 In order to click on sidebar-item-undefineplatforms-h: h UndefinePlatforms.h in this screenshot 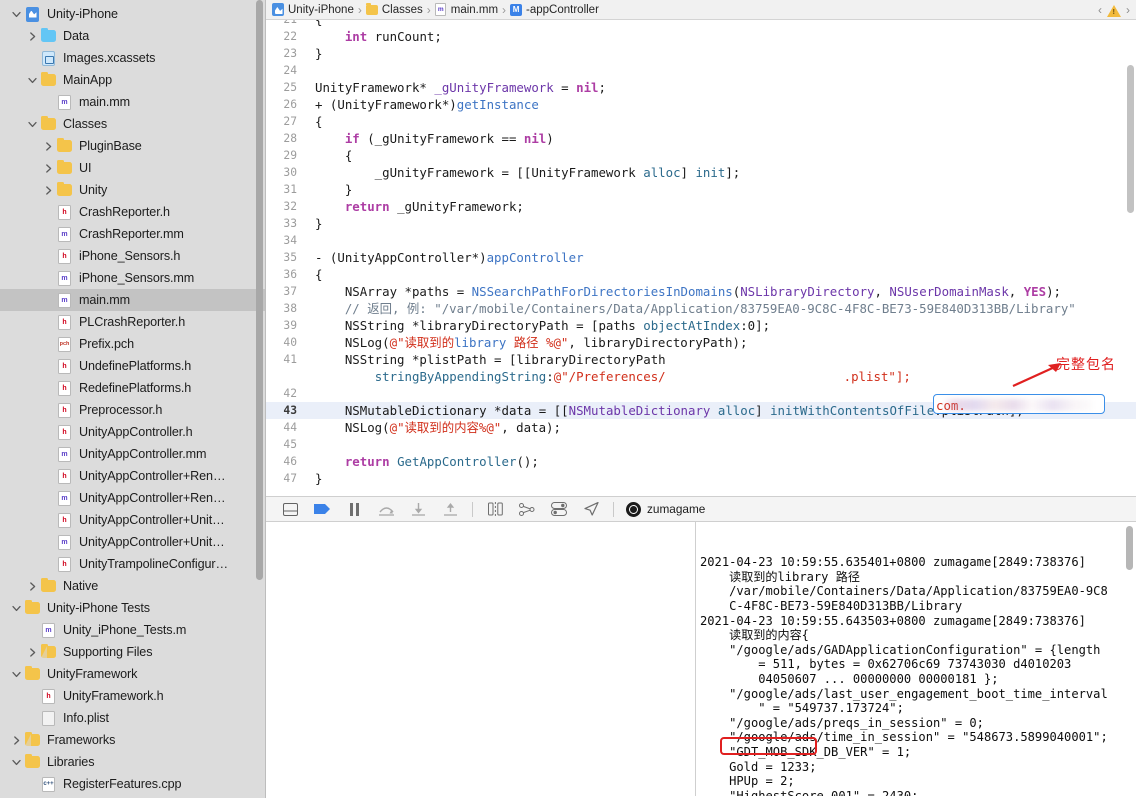, I will do `click(133, 366)`.